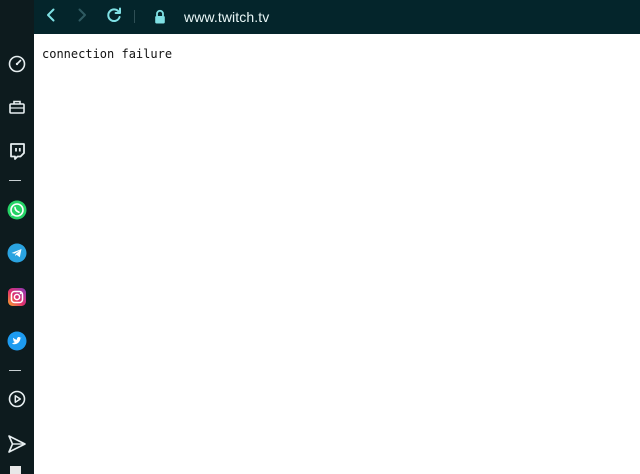  What do you see at coordinates (17, 399) in the screenshot?
I see `player-icon` at bounding box center [17, 399].